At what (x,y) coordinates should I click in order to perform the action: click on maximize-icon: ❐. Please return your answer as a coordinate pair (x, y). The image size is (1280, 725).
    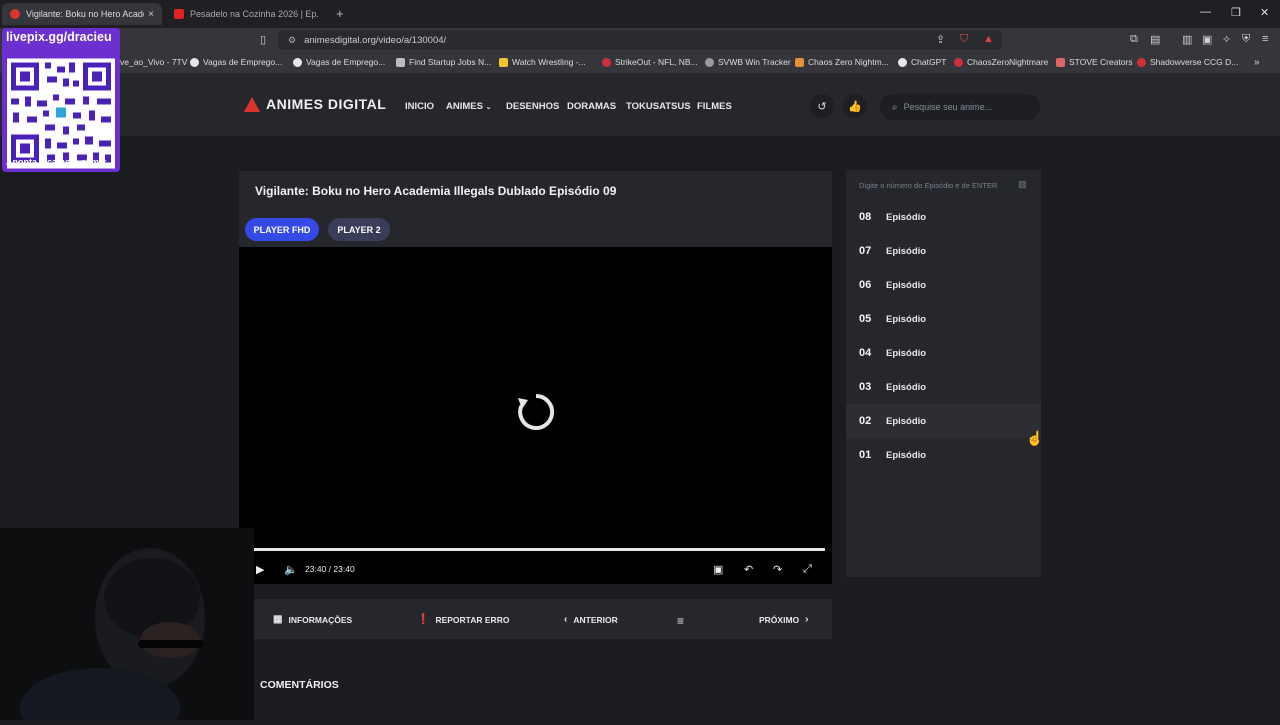
    Looking at the image, I should click on (1236, 12).